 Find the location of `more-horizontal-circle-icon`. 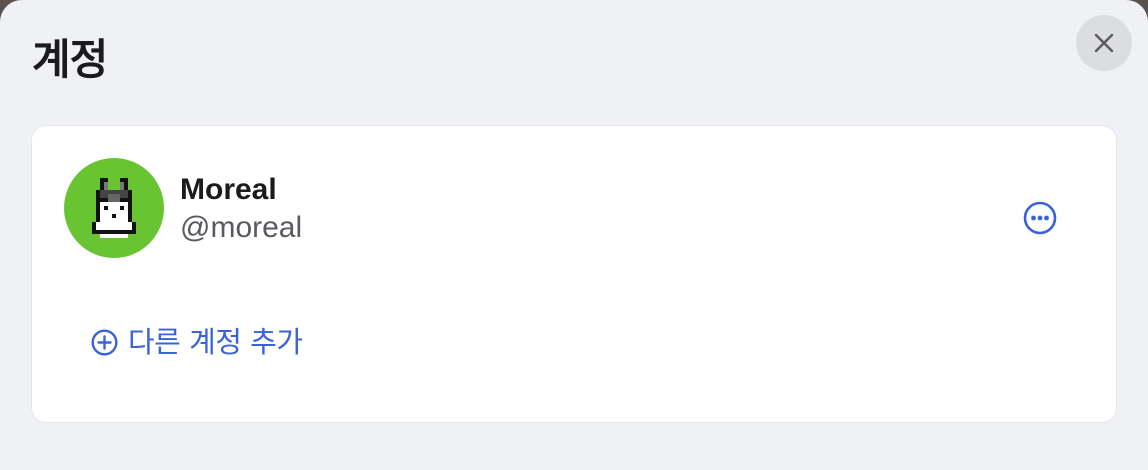

more-horizontal-circle-icon is located at coordinates (1040, 218).